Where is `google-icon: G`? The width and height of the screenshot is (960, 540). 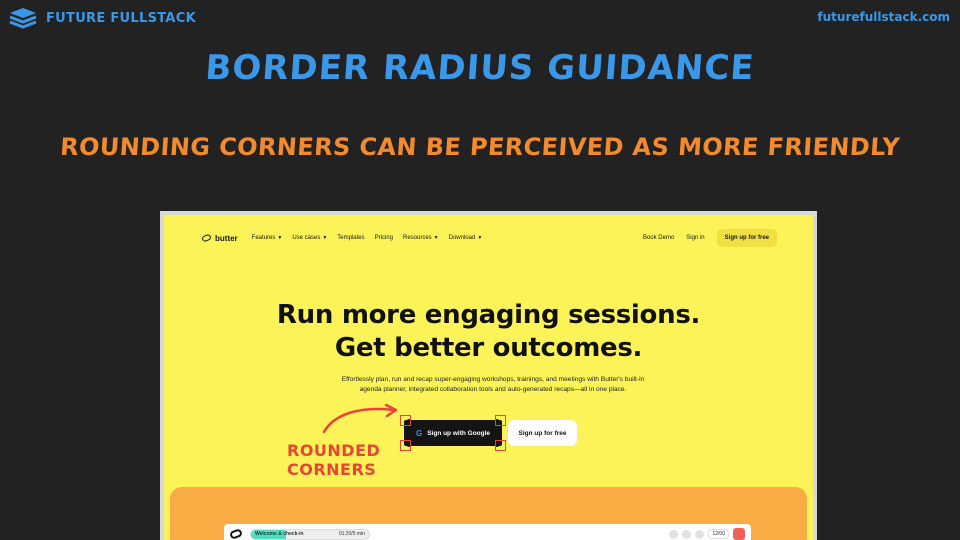 google-icon: G is located at coordinates (419, 433).